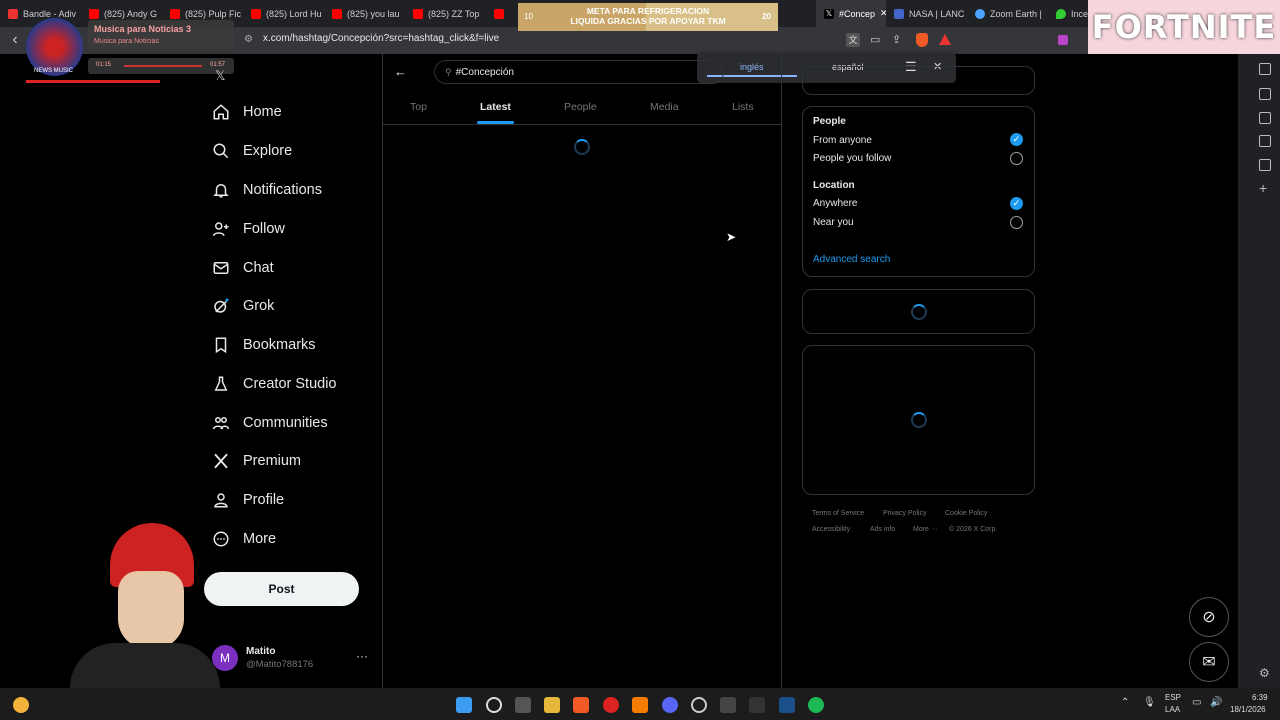  I want to click on network-icon: ▭, so click(1196, 702).